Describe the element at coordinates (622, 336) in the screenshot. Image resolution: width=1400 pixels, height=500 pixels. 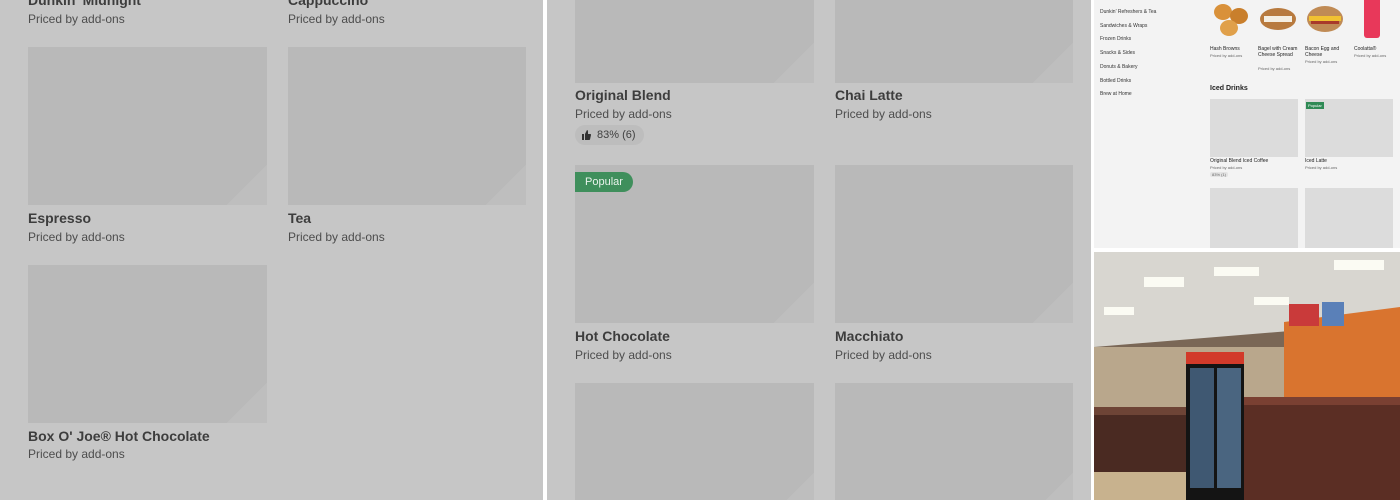
I see `item-title: Hot Chocolate` at that location.